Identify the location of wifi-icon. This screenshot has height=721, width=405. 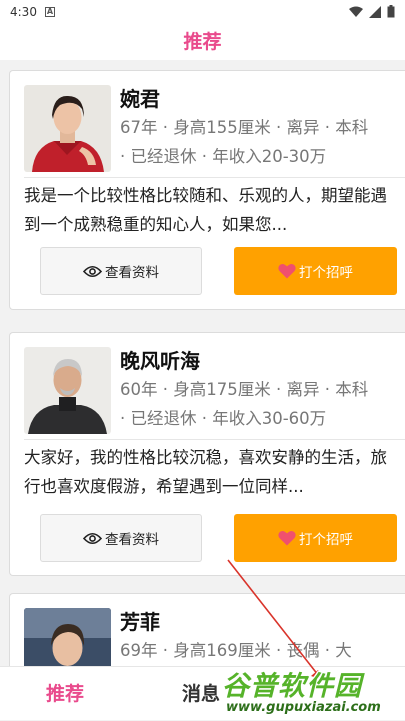
(356, 11).